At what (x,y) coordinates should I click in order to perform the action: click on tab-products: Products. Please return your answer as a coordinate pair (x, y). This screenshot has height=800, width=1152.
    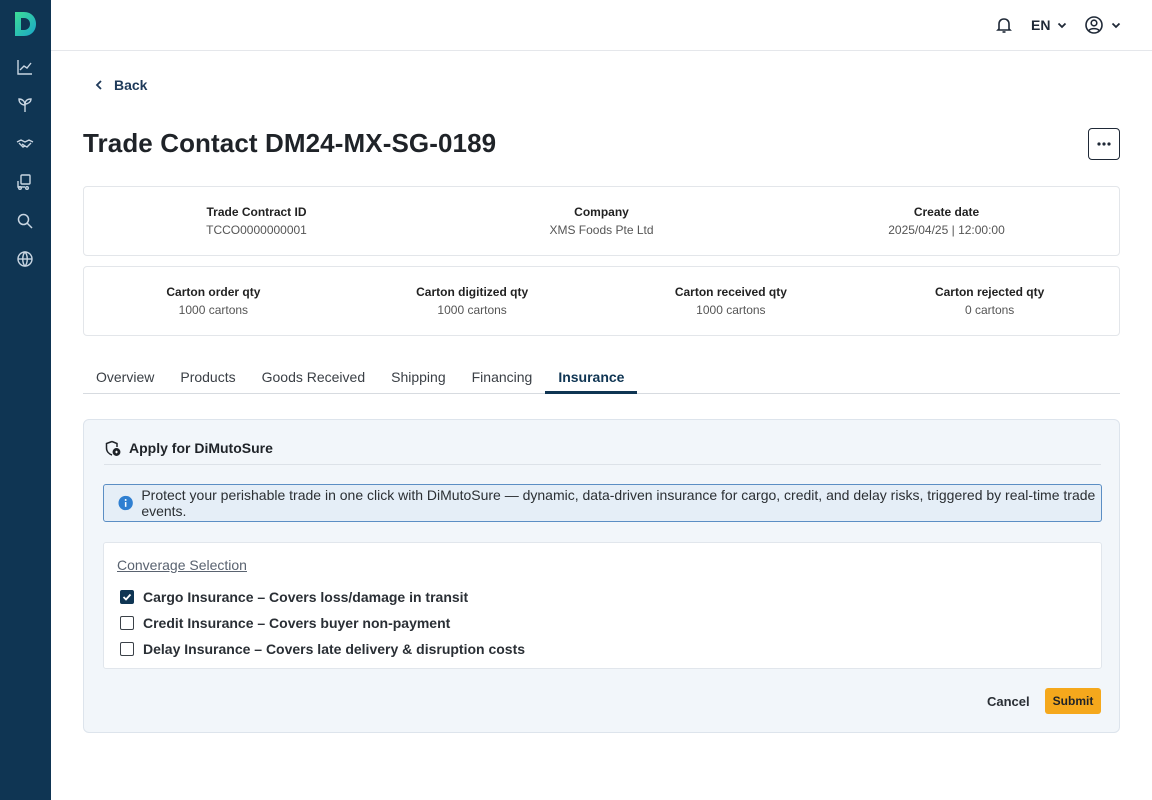
    Looking at the image, I should click on (207, 377).